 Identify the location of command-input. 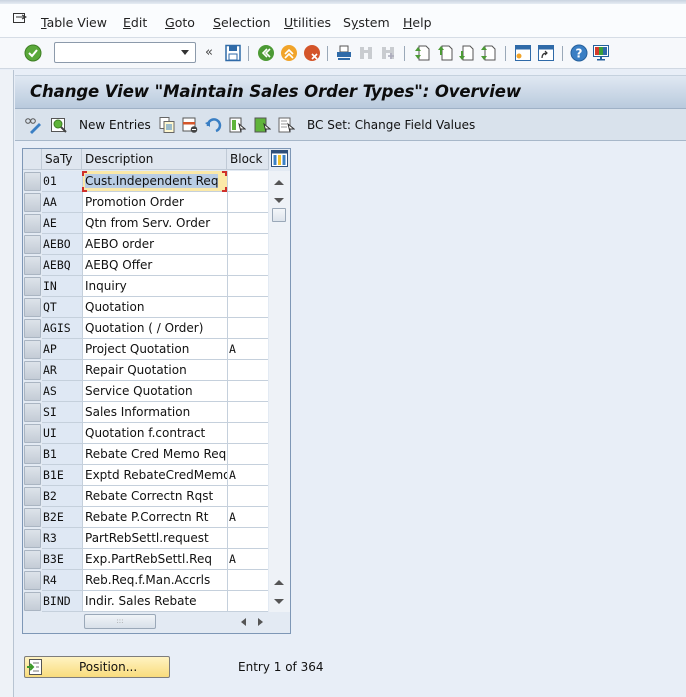
(114, 52).